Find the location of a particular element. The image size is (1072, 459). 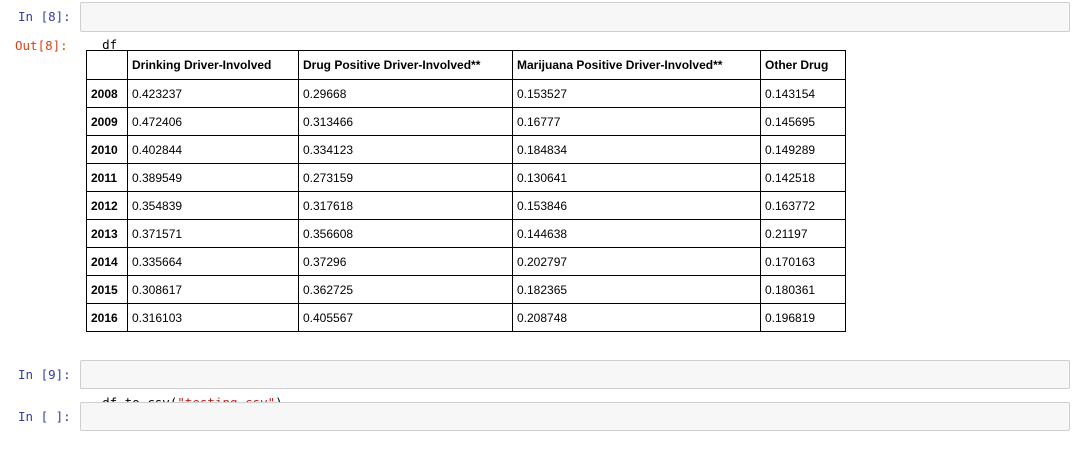

code-input-empty is located at coordinates (575, 416).